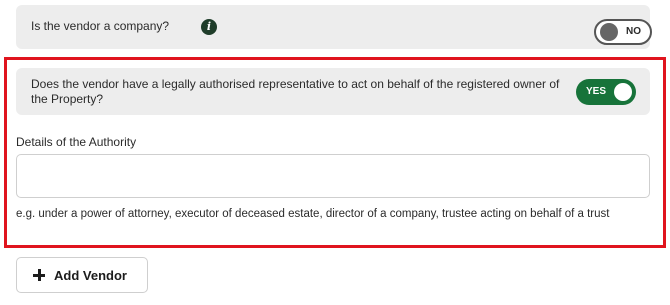  What do you see at coordinates (100, 26) in the screenshot?
I see `vendor-company-question: Is the vendor a company?` at bounding box center [100, 26].